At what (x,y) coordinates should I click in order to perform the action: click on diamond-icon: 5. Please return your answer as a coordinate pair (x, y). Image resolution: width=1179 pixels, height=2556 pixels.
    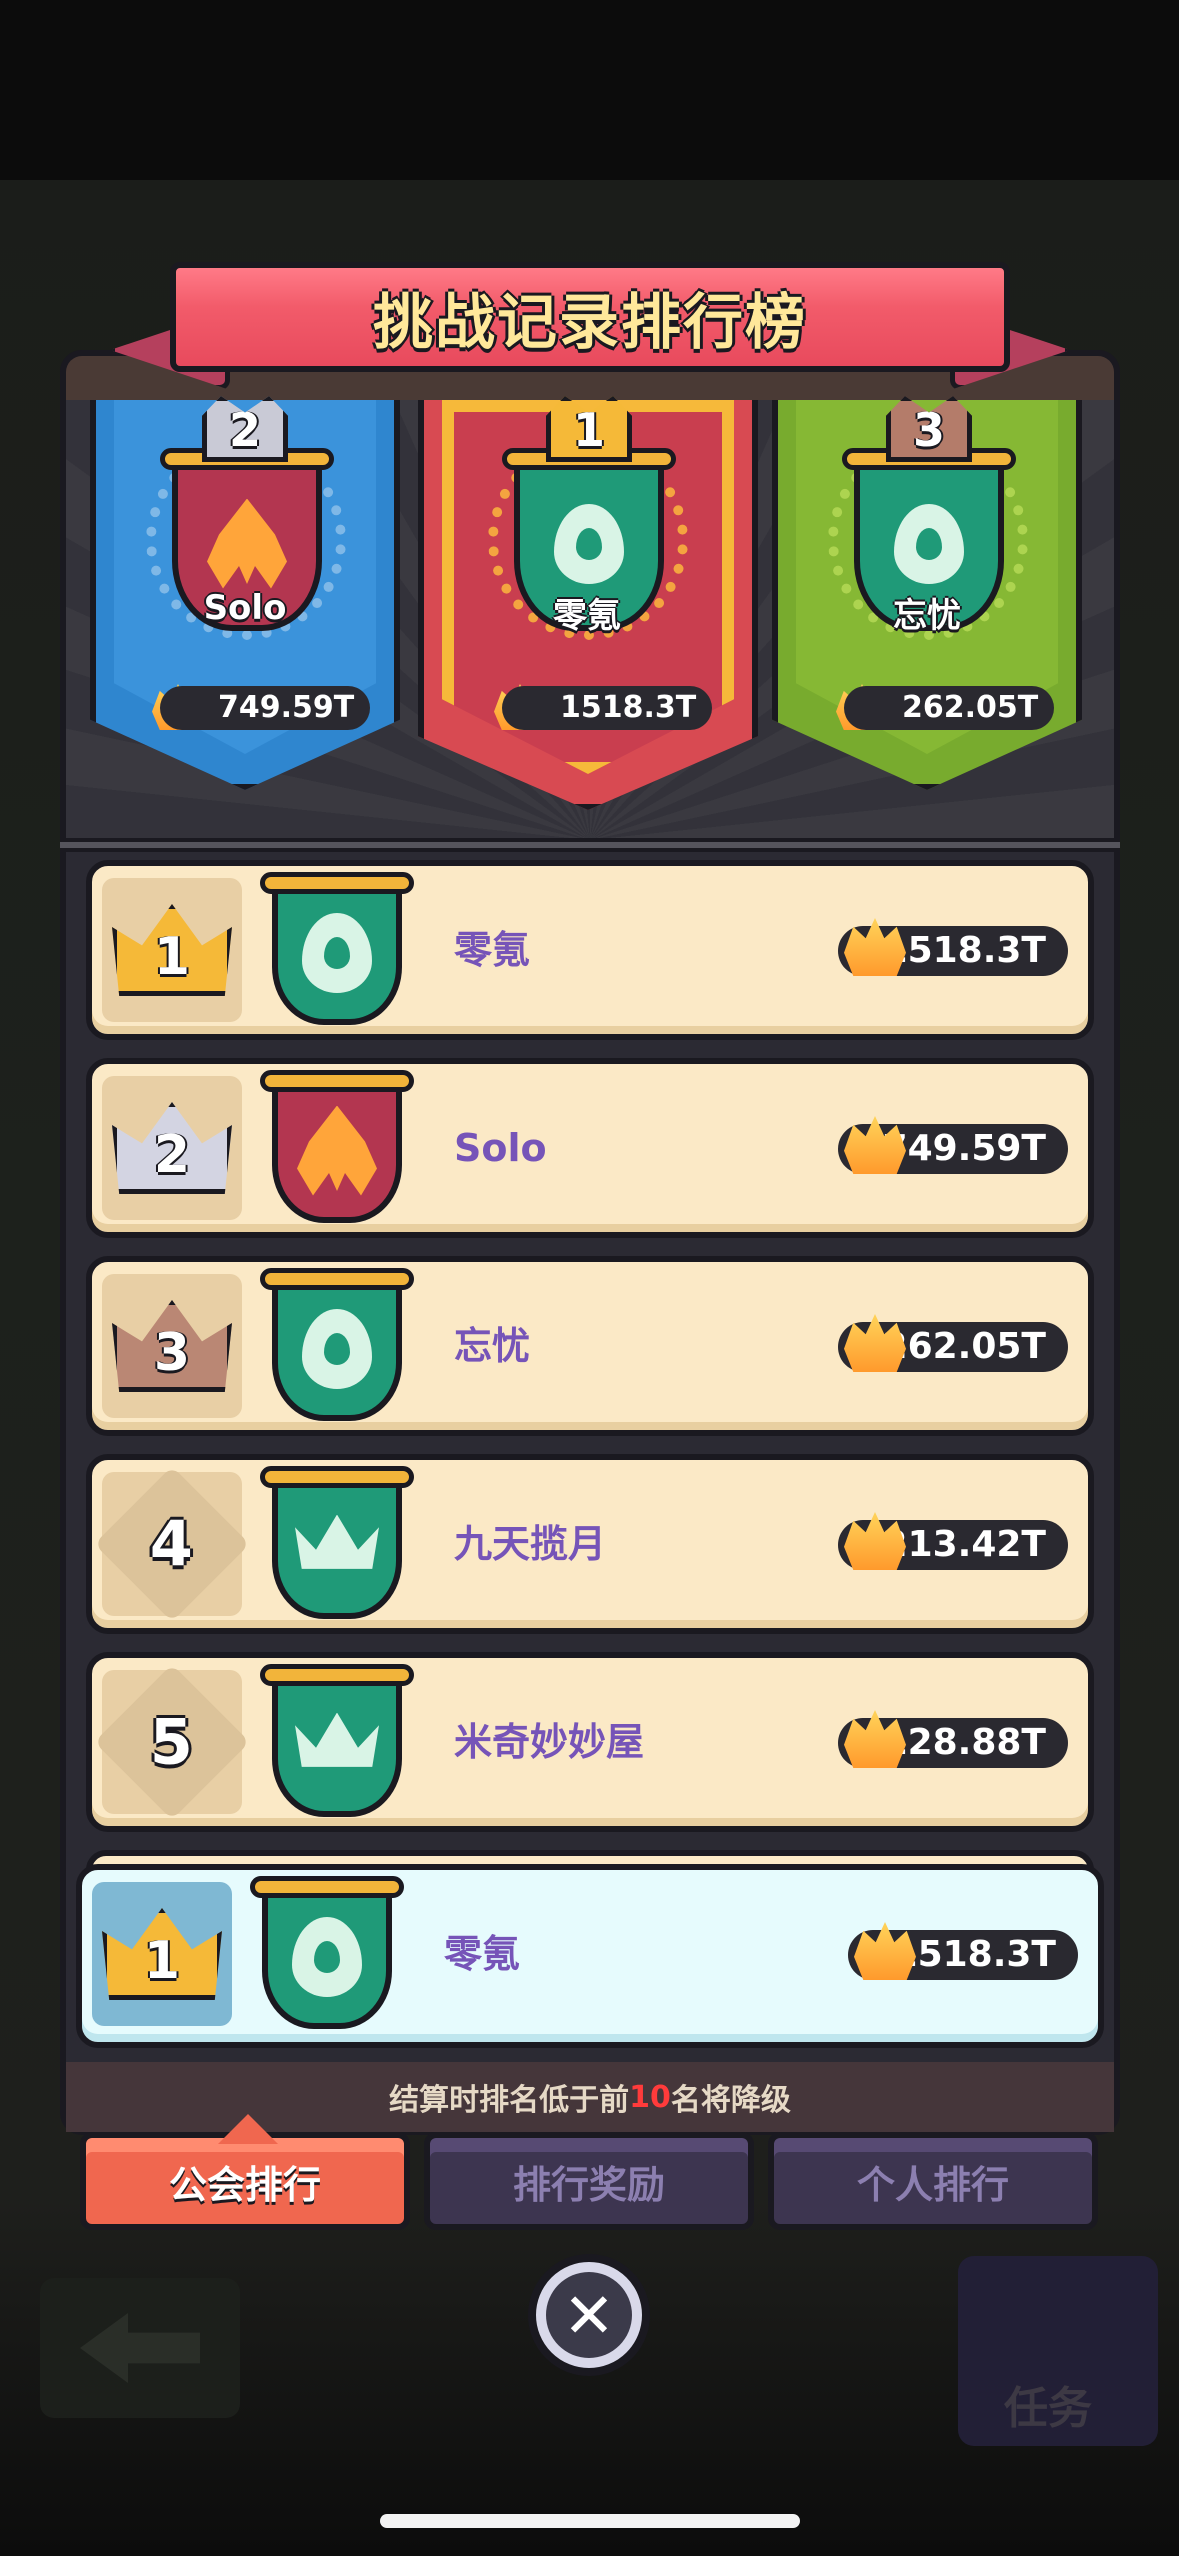
    Looking at the image, I should click on (172, 1742).